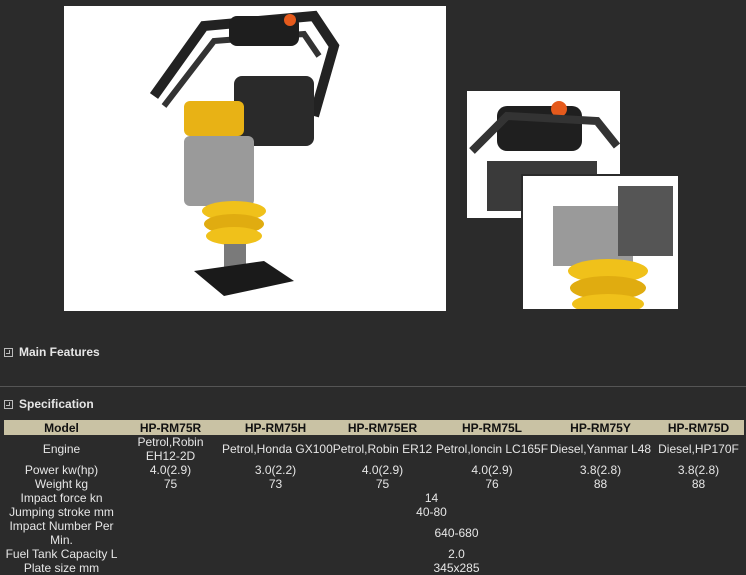 The width and height of the screenshot is (746, 575). I want to click on table-cell: Petrol,Honda GX100, so click(277, 449).